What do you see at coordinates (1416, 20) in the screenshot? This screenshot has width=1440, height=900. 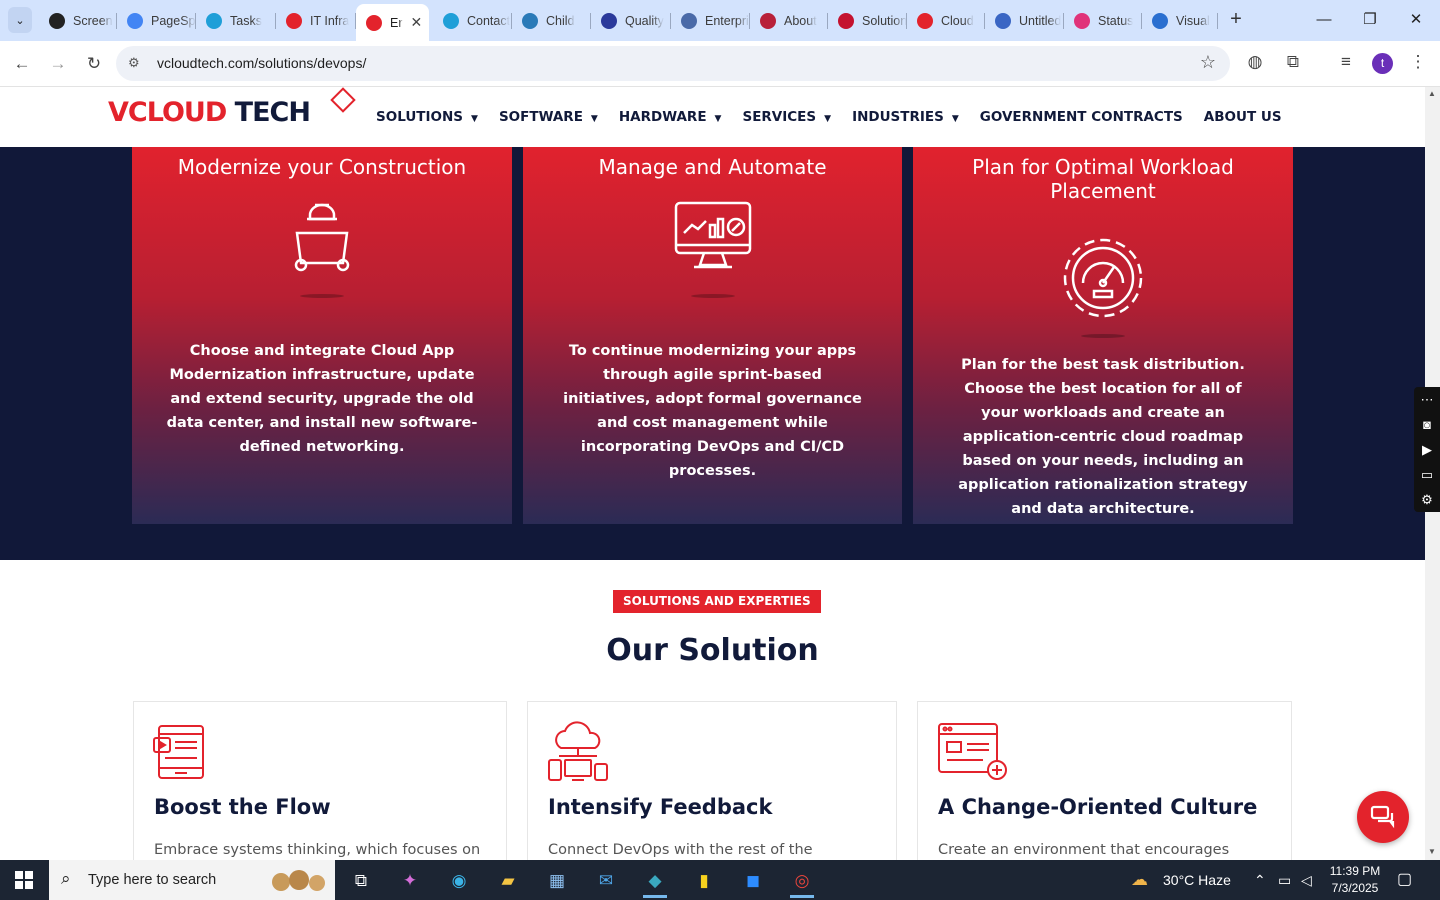 I see `close-window-icon: ✕` at bounding box center [1416, 20].